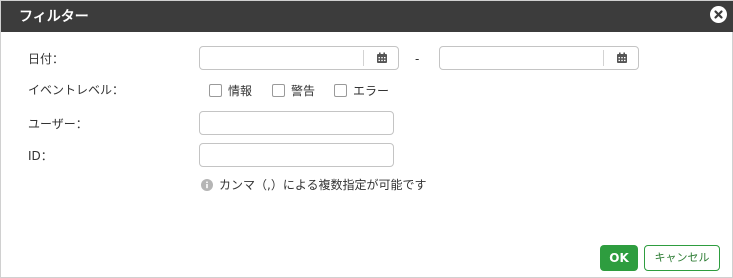 Image resolution: width=733 pixels, height=278 pixels. I want to click on id-label: ID：, so click(40, 156).